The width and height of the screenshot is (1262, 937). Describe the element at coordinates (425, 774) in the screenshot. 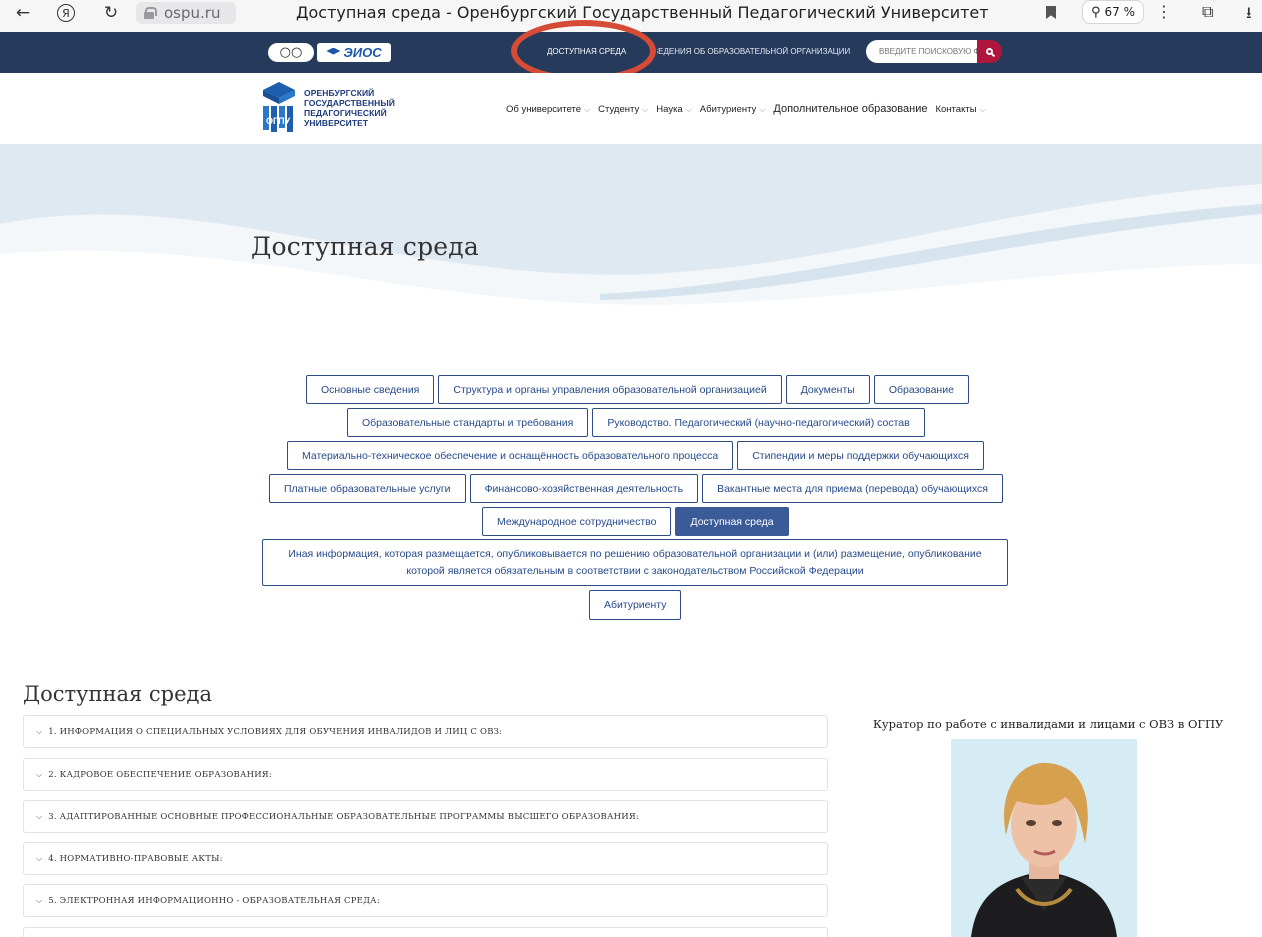

I see `accordion-item: ⌵ 2. Кадровое обеспечение образования:` at that location.